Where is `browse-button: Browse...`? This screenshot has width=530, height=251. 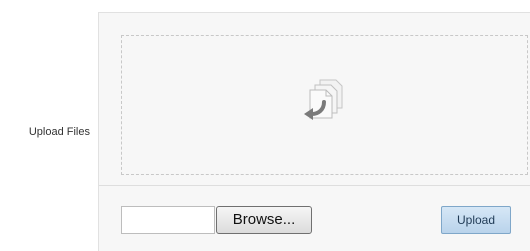
browse-button: Browse... is located at coordinates (264, 220).